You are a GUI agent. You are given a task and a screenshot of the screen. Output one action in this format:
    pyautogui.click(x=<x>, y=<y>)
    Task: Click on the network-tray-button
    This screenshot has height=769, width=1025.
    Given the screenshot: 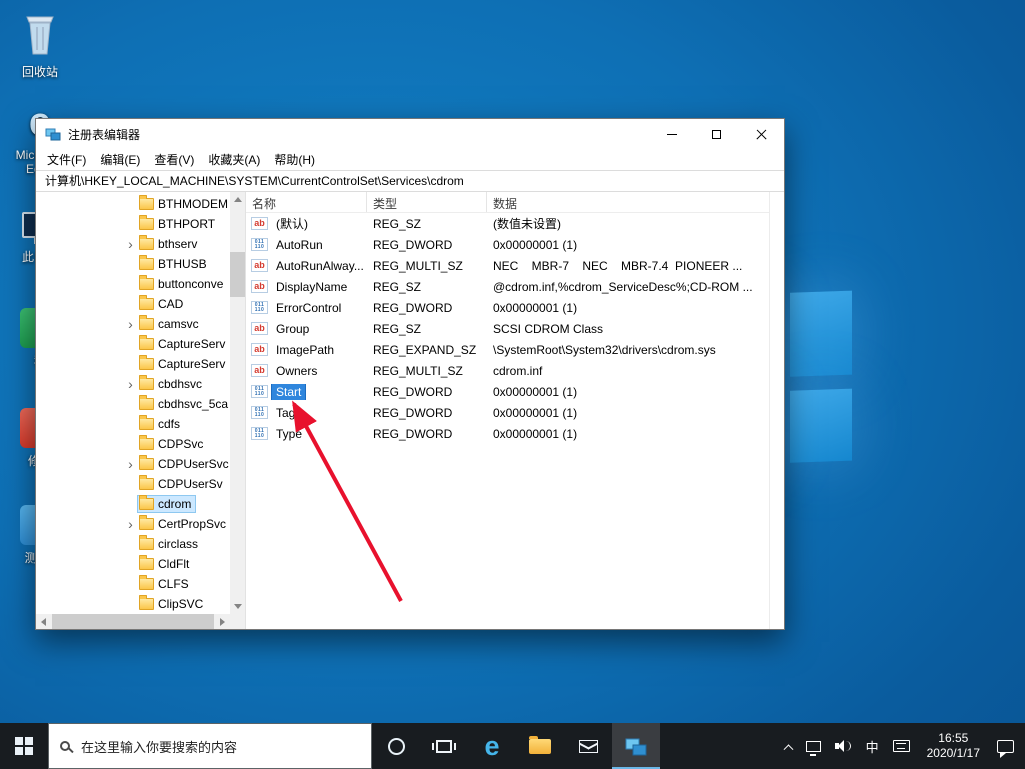 What is the action you would take?
    pyautogui.click(x=813, y=746)
    